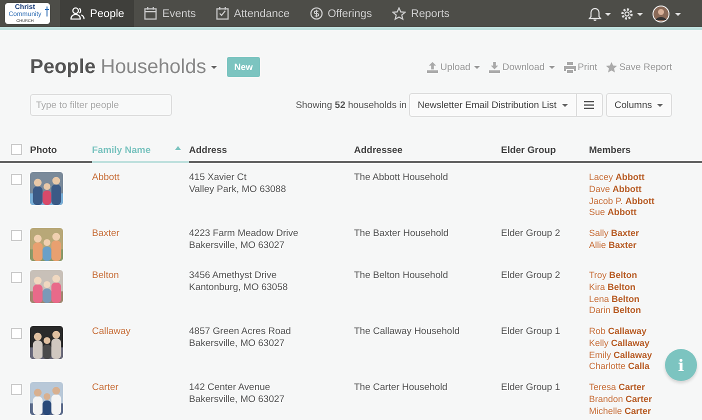 Image resolution: width=702 pixels, height=420 pixels. I want to click on notifications-menu, so click(600, 13).